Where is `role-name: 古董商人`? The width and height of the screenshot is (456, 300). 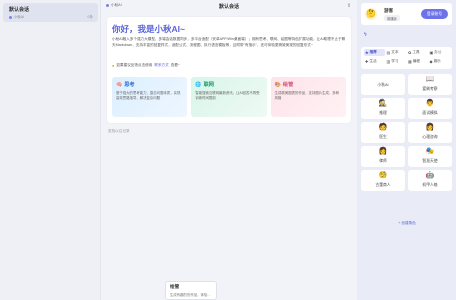
role-name: 古董商人 is located at coordinates (383, 185).